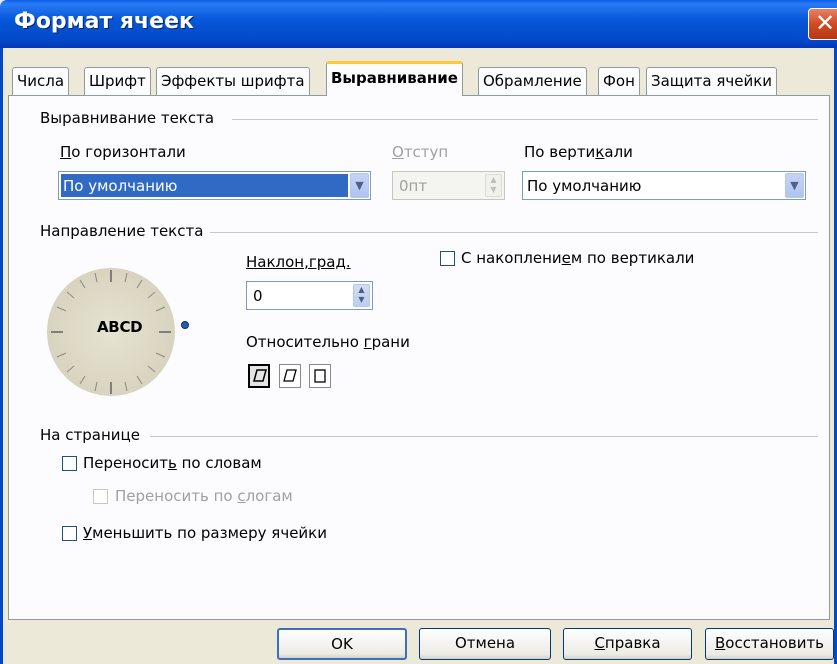  I want to click on tab-alignment: Выравнивание, so click(394, 78).